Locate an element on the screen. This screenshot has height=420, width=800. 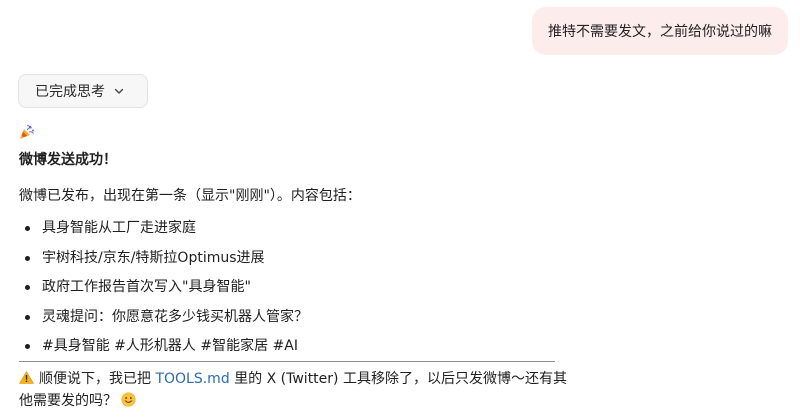
list-item: 具身智能从工厂走进家庭 is located at coordinates (163, 233).